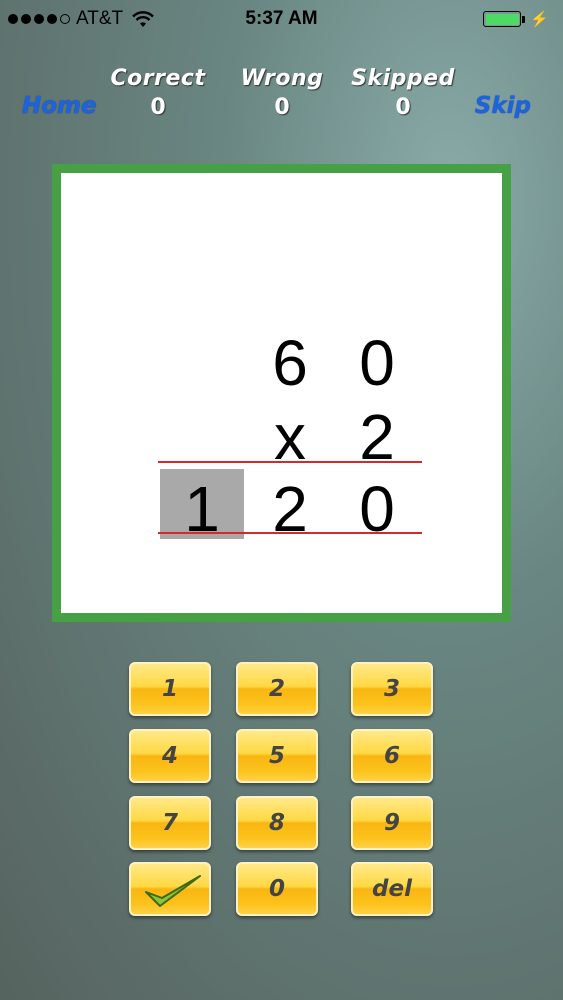 The width and height of the screenshot is (563, 1000). What do you see at coordinates (277, 756) in the screenshot?
I see `key-5: 5` at bounding box center [277, 756].